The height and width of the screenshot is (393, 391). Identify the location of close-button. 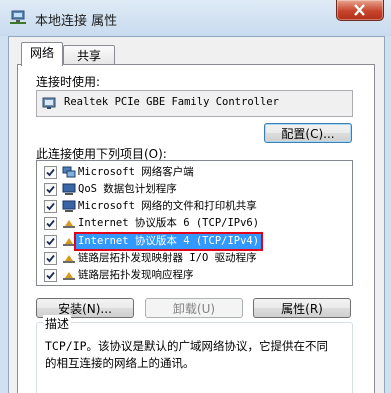
(360, 10).